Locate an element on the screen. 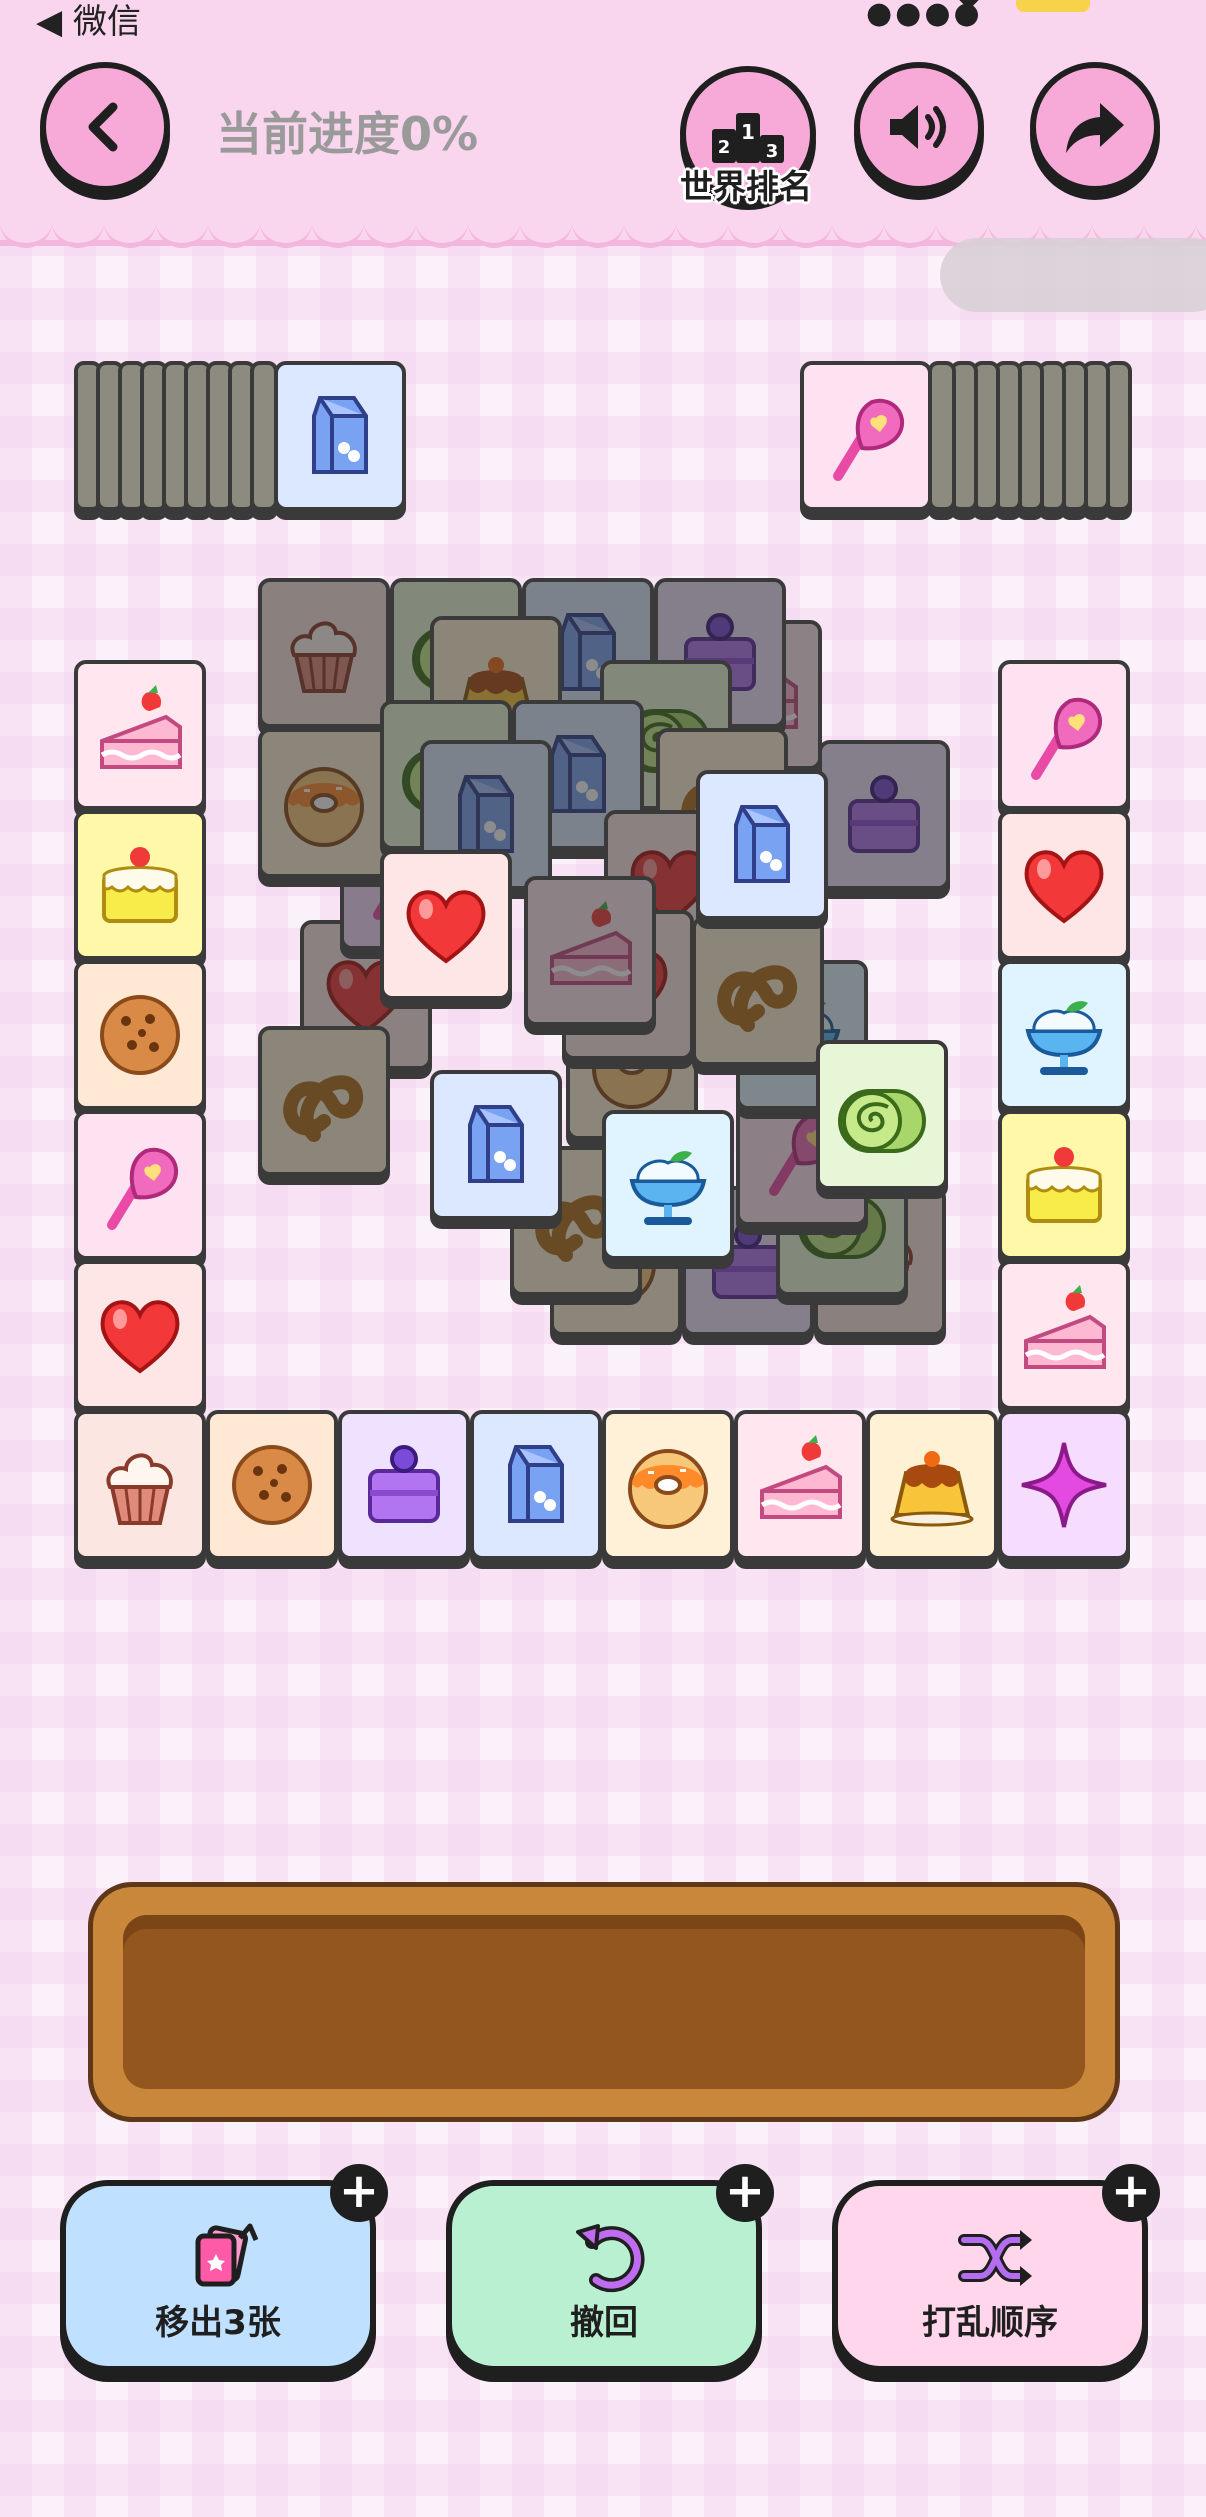 The width and height of the screenshot is (1206, 2517). top-bar is located at coordinates (603, 123).